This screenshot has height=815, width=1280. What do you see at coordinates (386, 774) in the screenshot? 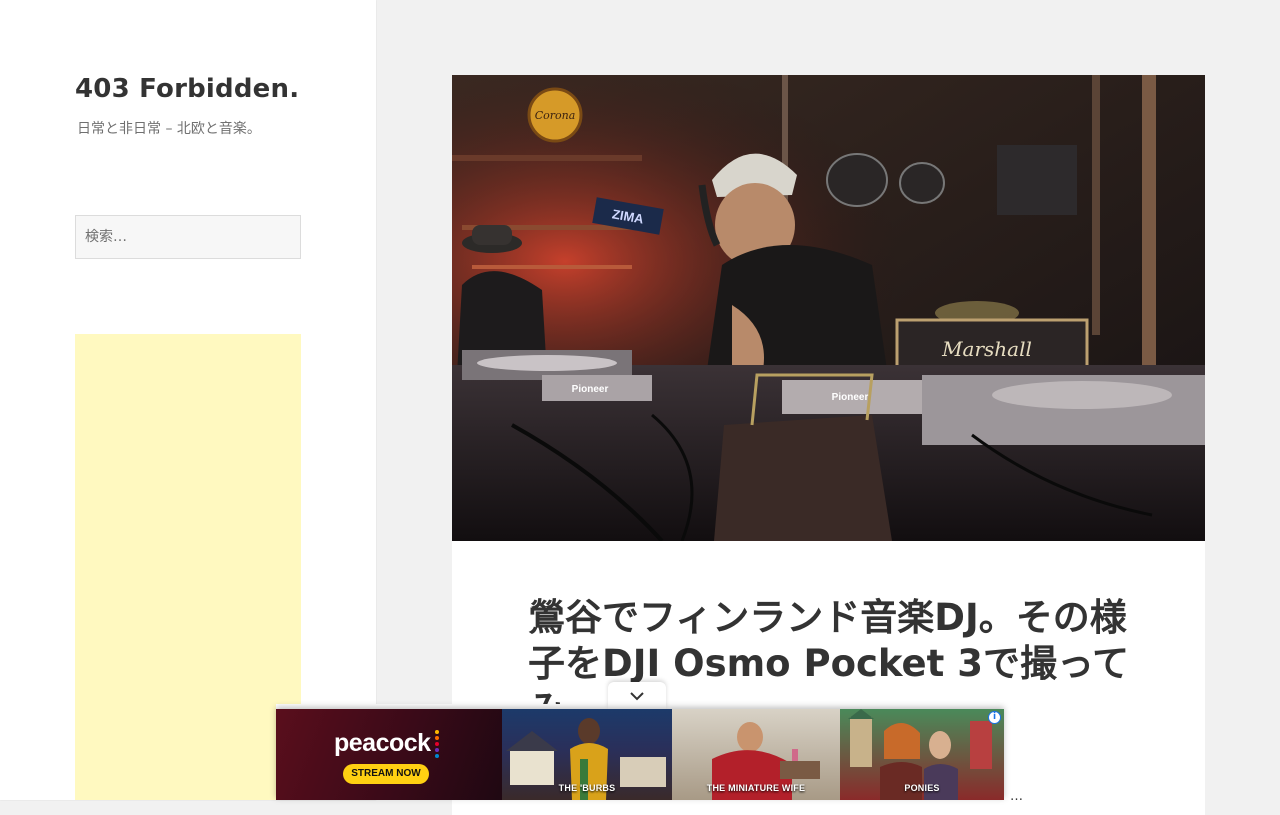
I see `stream-now-button: STREAM NOW` at bounding box center [386, 774].